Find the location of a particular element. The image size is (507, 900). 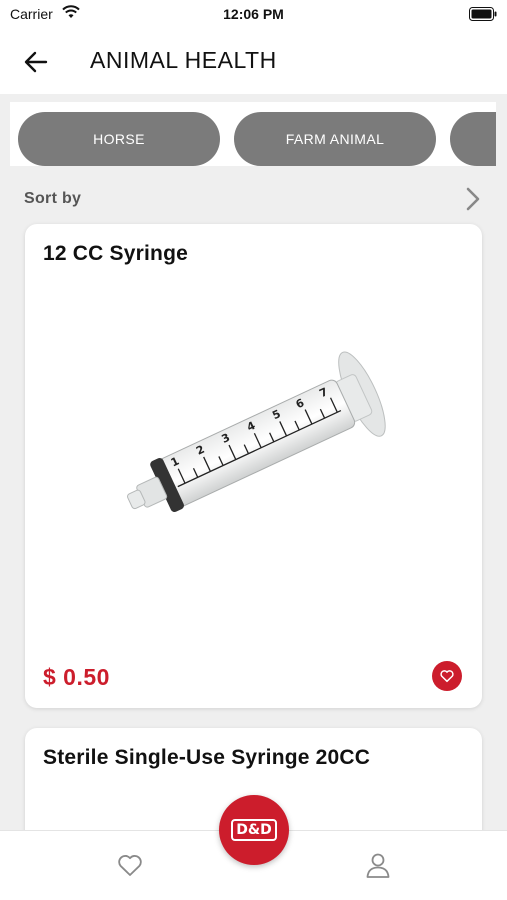

category-chip-partial is located at coordinates (473, 139).